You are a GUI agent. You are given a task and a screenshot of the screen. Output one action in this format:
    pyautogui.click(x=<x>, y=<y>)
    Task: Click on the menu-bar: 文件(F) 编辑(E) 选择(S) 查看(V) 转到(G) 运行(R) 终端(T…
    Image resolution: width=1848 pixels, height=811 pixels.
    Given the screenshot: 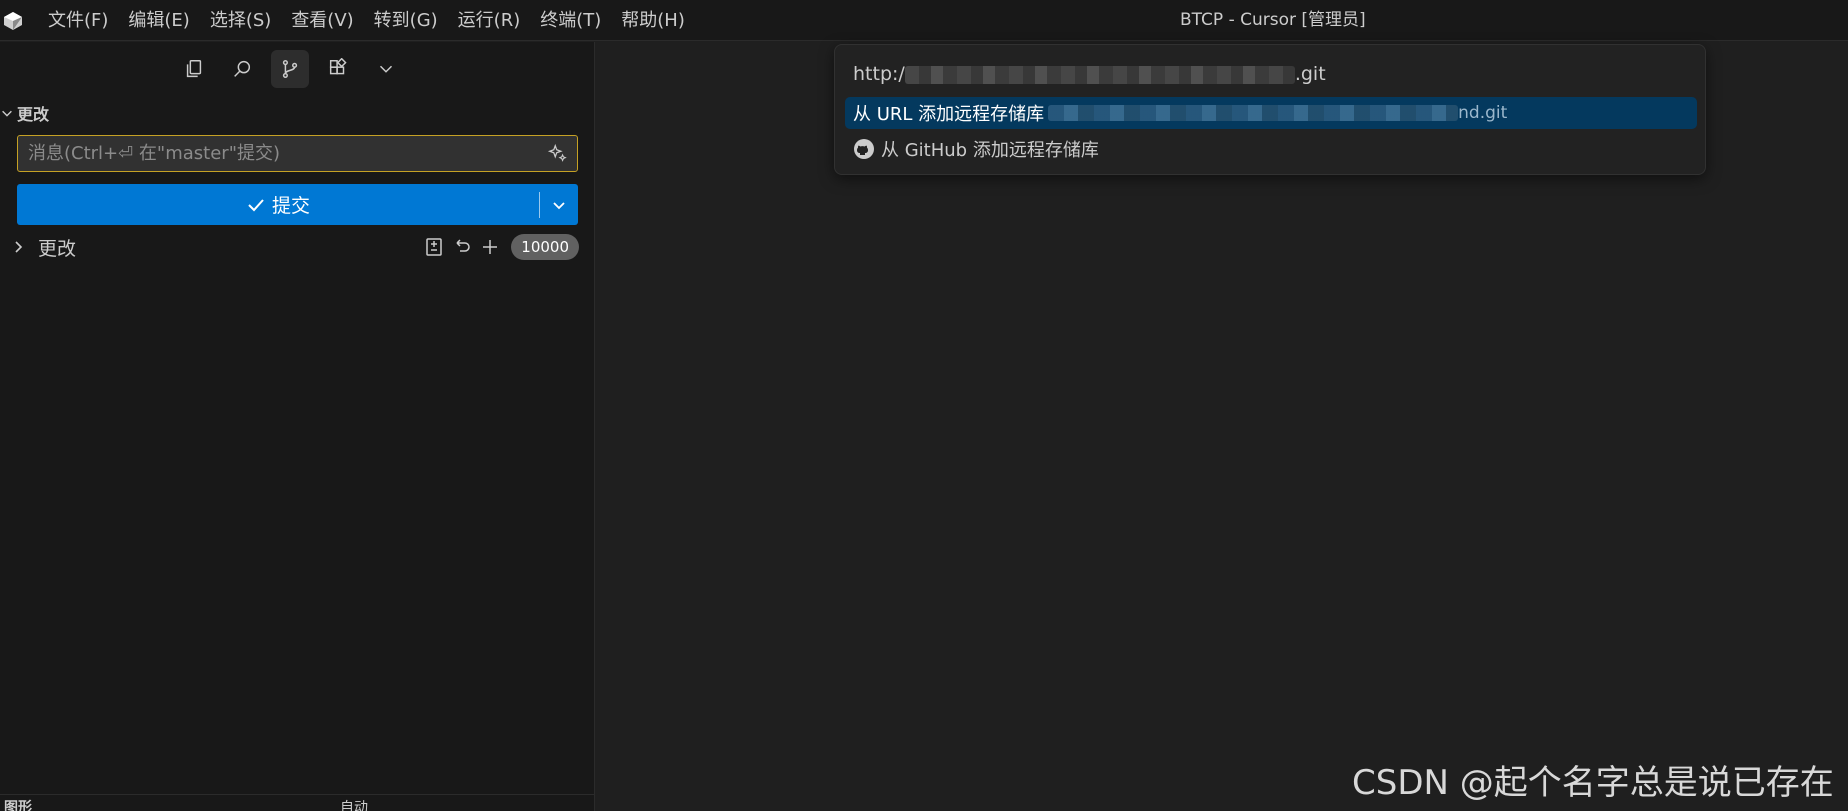 What is the action you would take?
    pyautogui.click(x=370, y=20)
    